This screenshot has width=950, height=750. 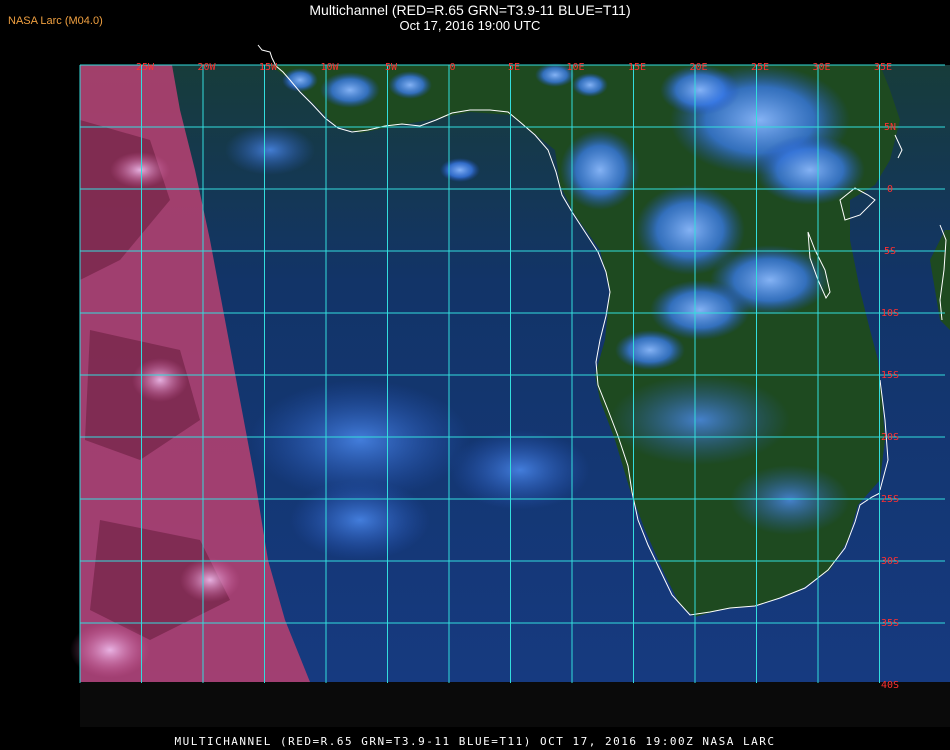 What do you see at coordinates (698, 67) in the screenshot?
I see `longitude-label: 20E` at bounding box center [698, 67].